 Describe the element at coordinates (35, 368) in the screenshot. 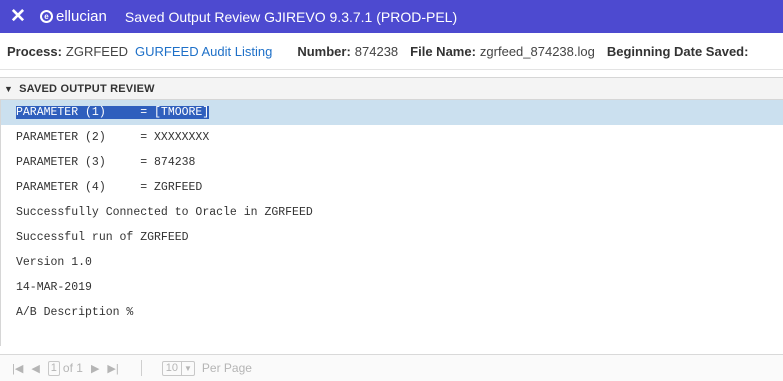

I see `prev-page-icon: ◀` at that location.